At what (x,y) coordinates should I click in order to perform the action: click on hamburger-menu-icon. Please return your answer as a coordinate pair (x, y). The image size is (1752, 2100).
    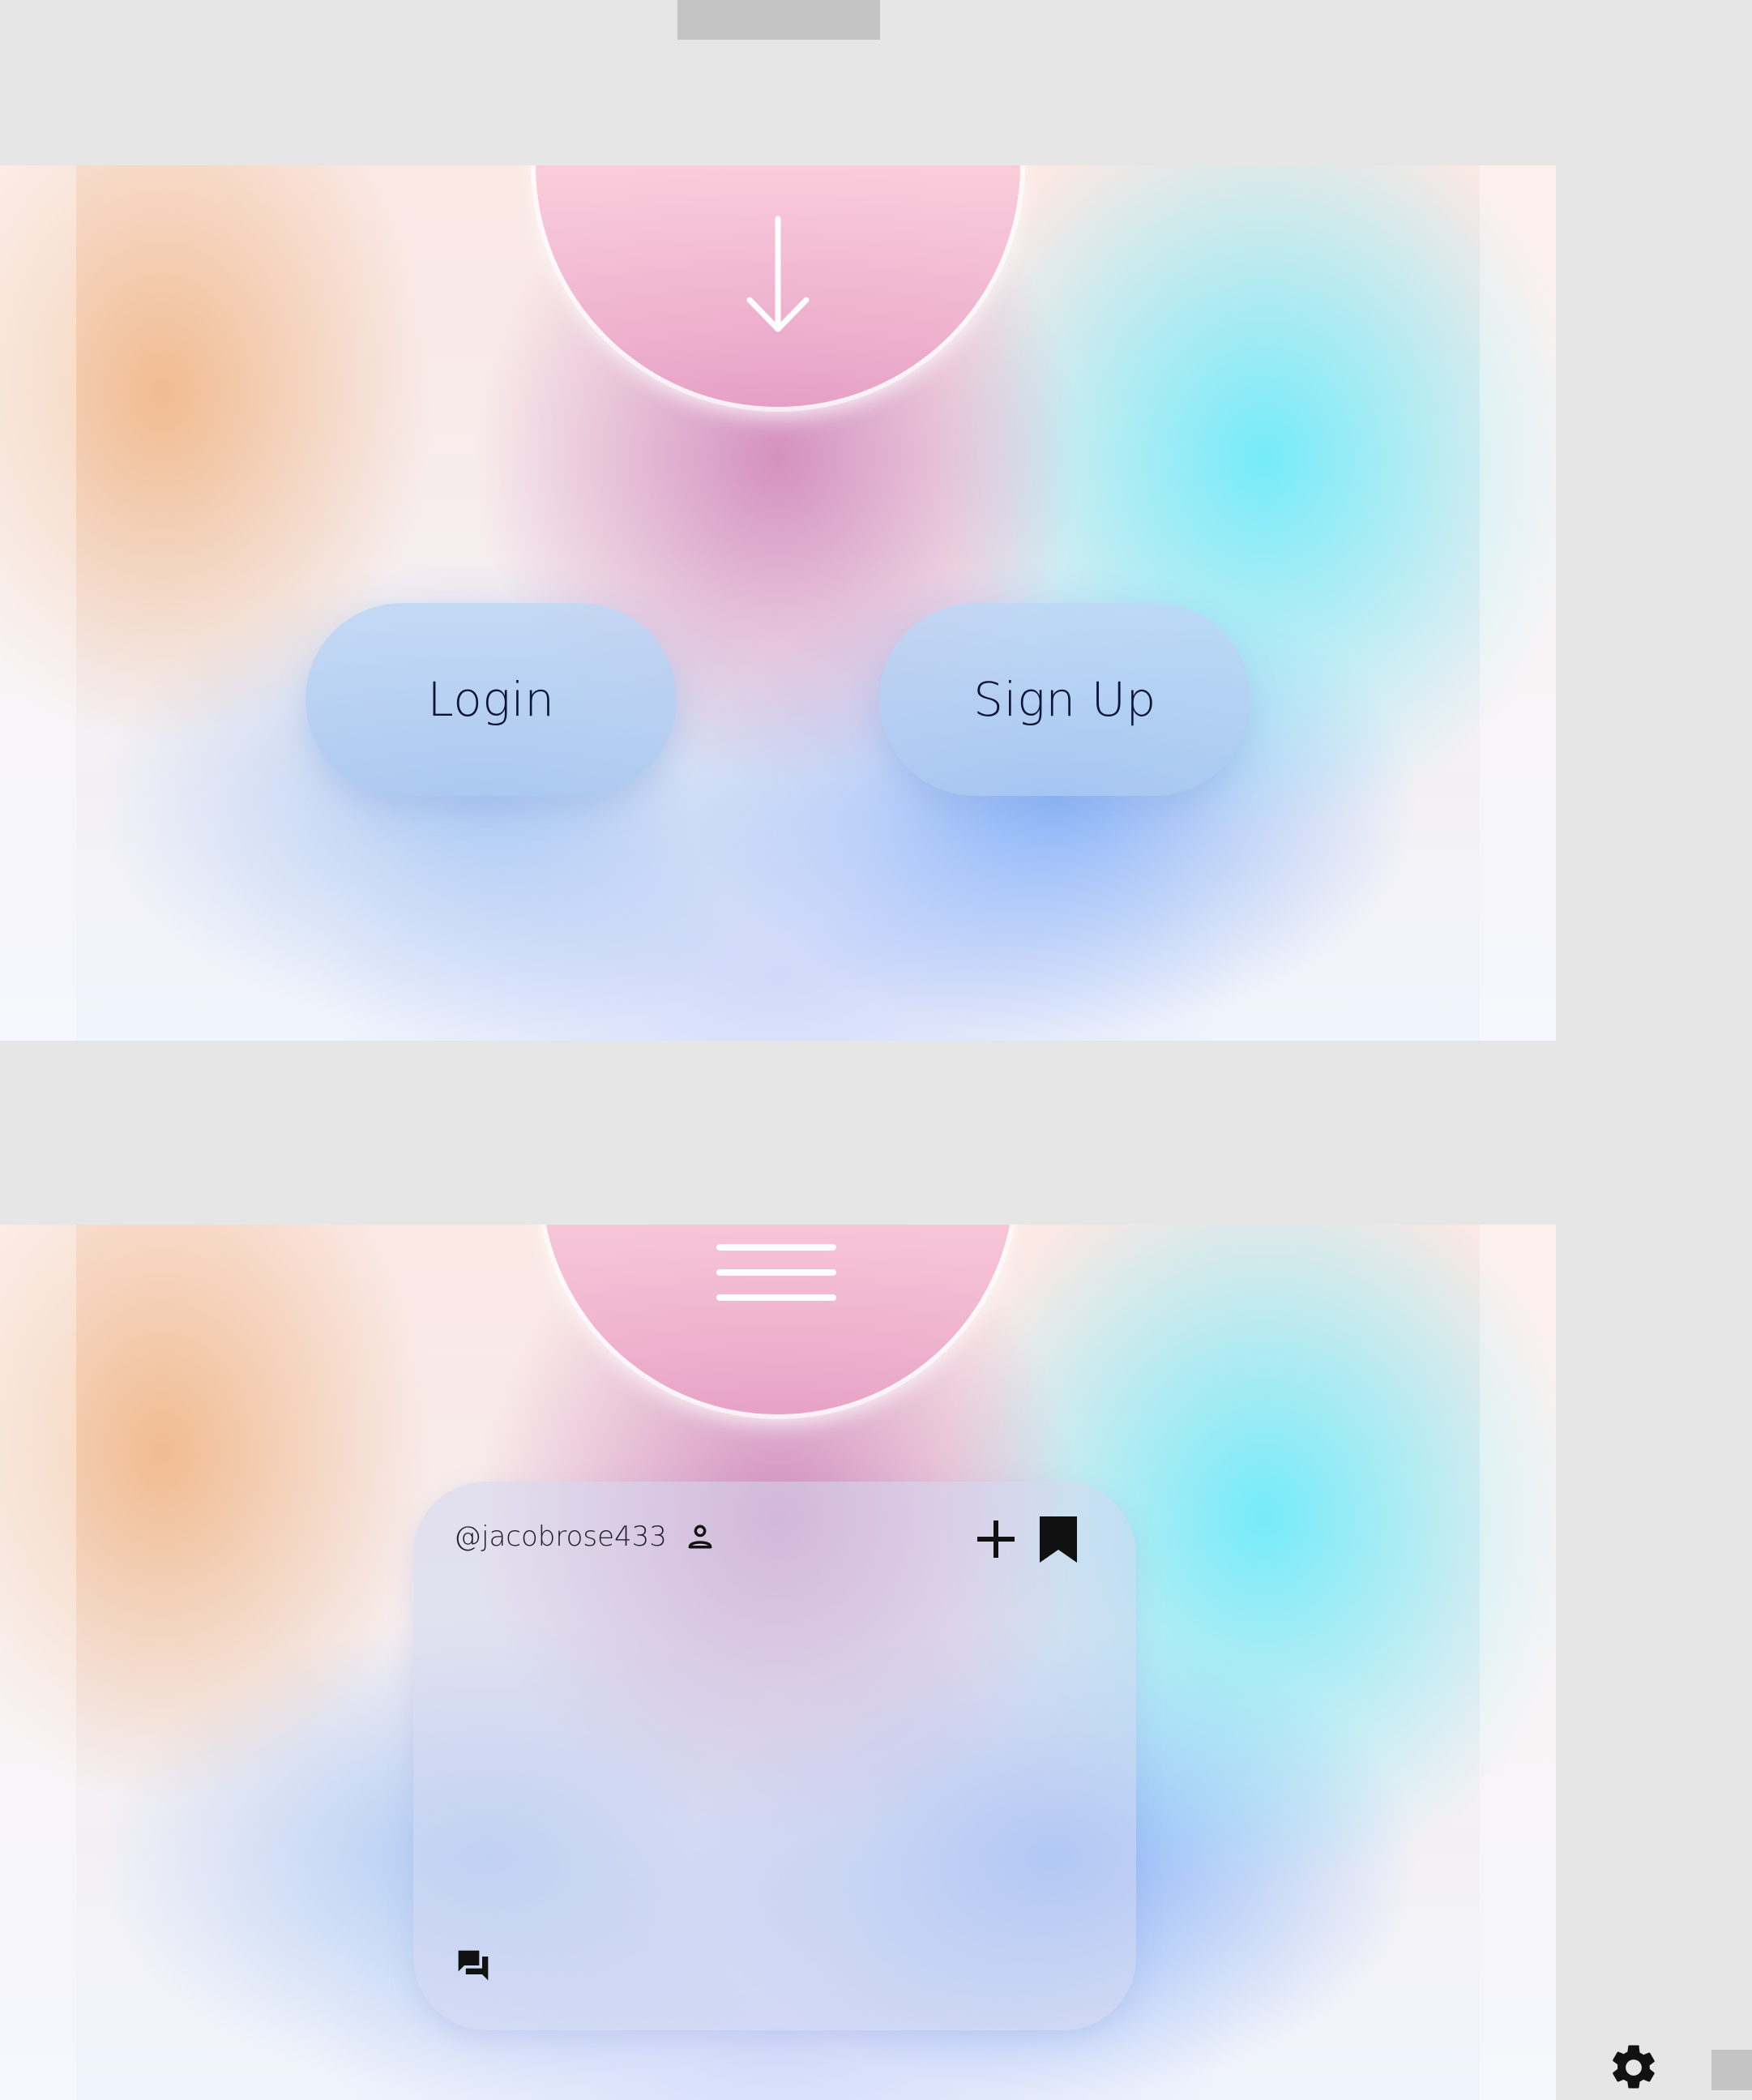
    Looking at the image, I should click on (776, 1272).